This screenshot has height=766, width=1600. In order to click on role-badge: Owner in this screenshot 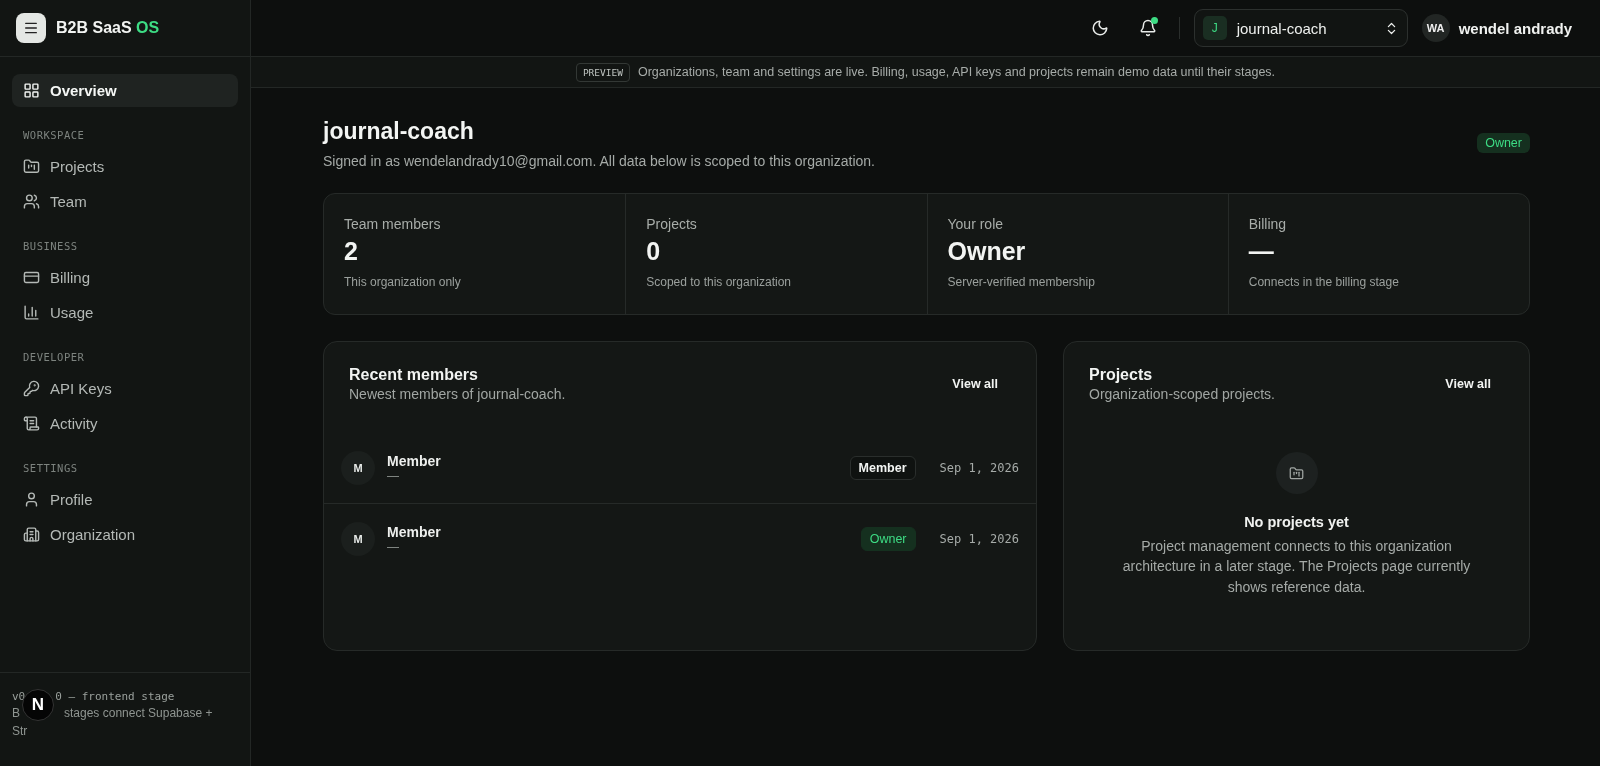, I will do `click(1503, 143)`.